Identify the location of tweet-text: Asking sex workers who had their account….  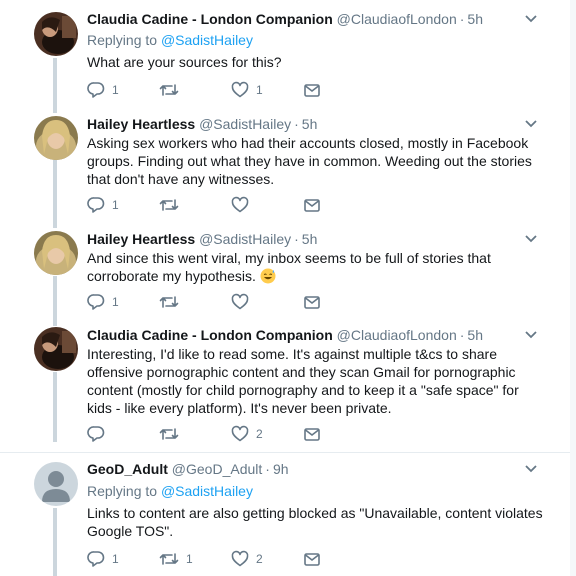
(309, 161).